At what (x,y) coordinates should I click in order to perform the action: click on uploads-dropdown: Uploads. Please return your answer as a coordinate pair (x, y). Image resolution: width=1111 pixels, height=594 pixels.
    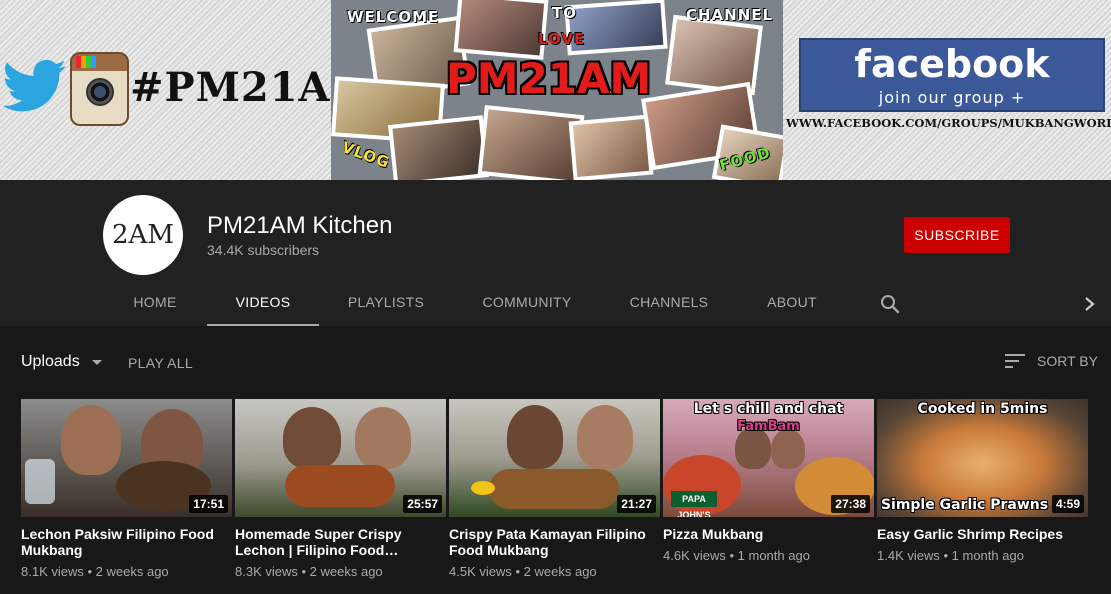
    Looking at the image, I should click on (61, 362).